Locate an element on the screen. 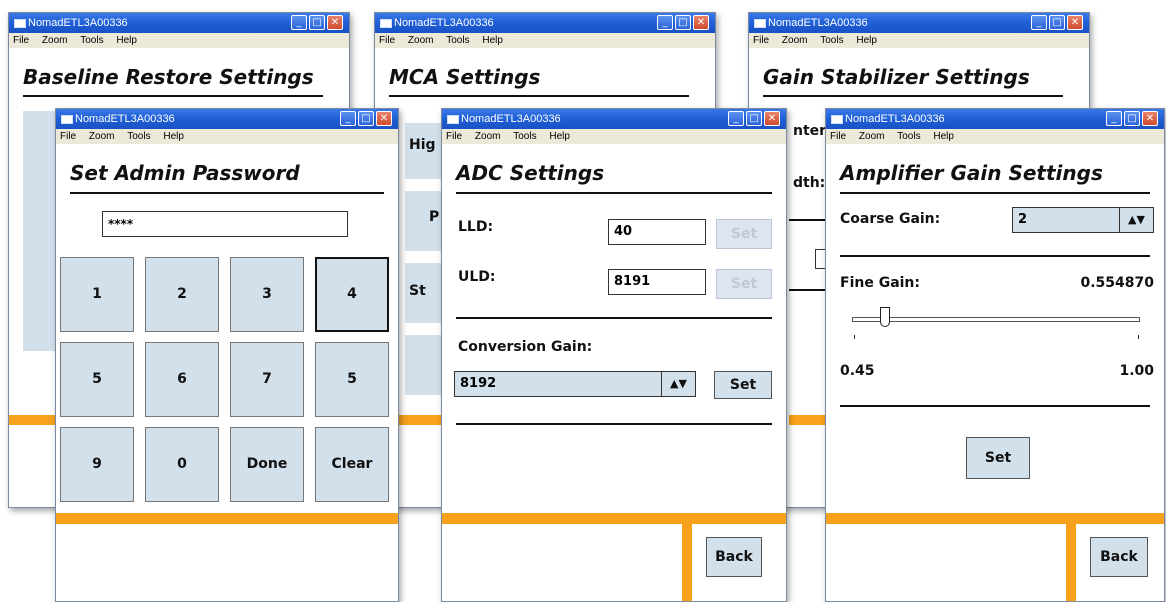 This screenshot has height=602, width=1166. key-8: 5 is located at coordinates (352, 379).